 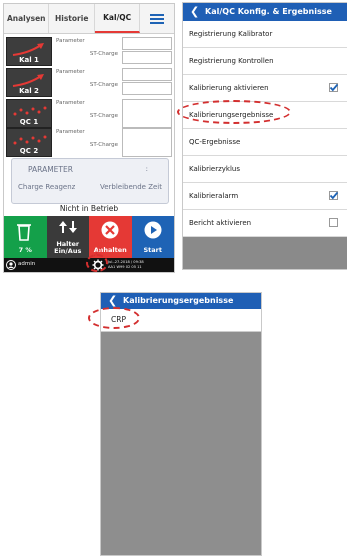 I want to click on panel-title: Kal/QC Konfig. & Ergebnisse, so click(x=268, y=11).